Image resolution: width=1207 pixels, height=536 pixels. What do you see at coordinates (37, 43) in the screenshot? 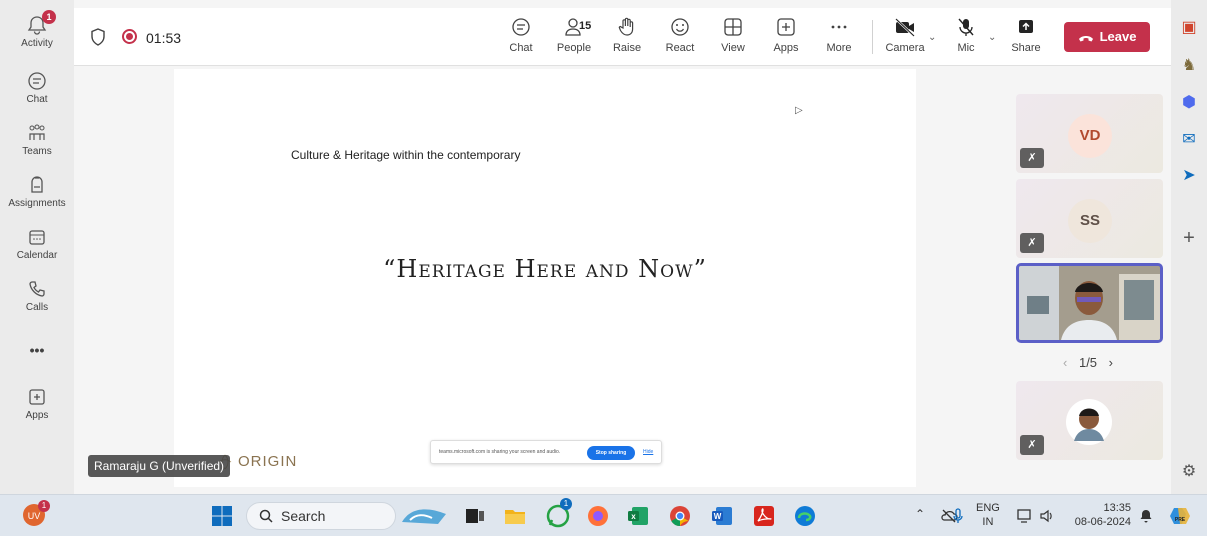
I see `rail-label-activity: Activity` at bounding box center [37, 43].